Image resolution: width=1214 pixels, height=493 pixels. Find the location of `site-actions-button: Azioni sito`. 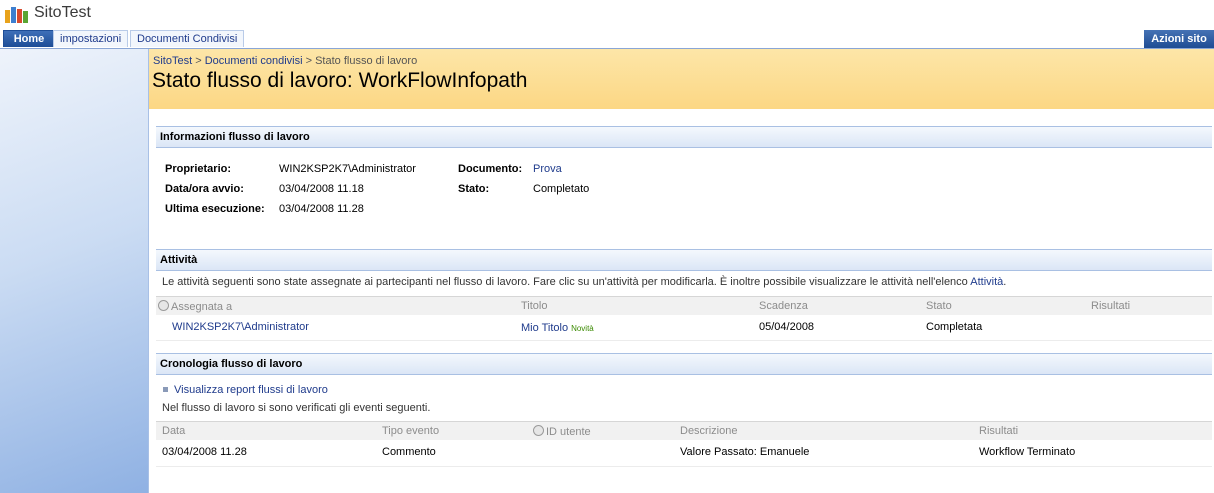

site-actions-button: Azioni sito is located at coordinates (1179, 39).